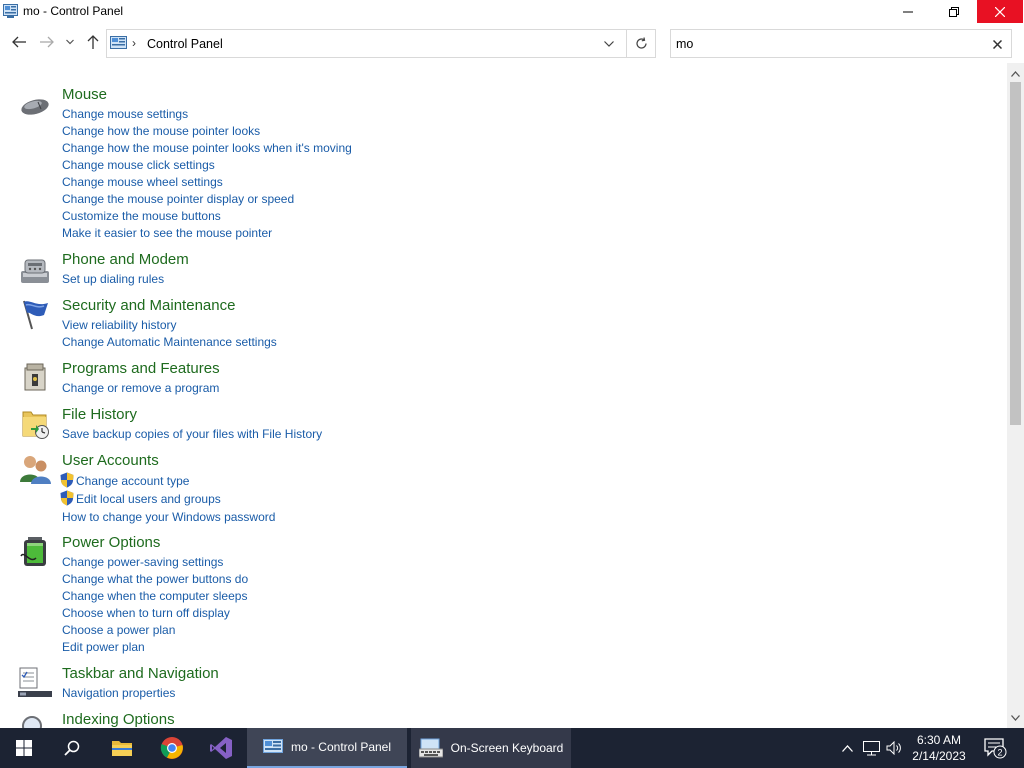 This screenshot has height=768, width=1024. I want to click on keyboard-icon, so click(430, 748).